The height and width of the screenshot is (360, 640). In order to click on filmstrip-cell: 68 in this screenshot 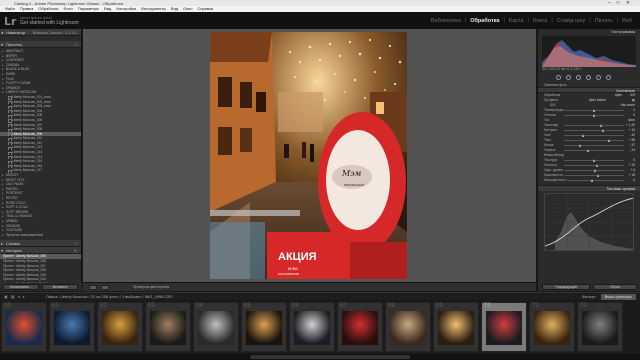, I will do `click(408, 327)`.